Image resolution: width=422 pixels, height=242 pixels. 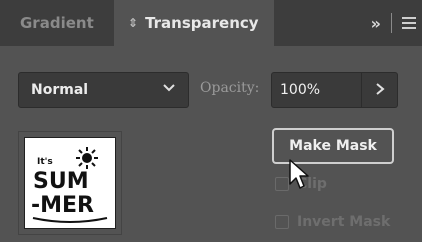 What do you see at coordinates (45, 162) in the screenshot?
I see `svg-text: It's` at bounding box center [45, 162].